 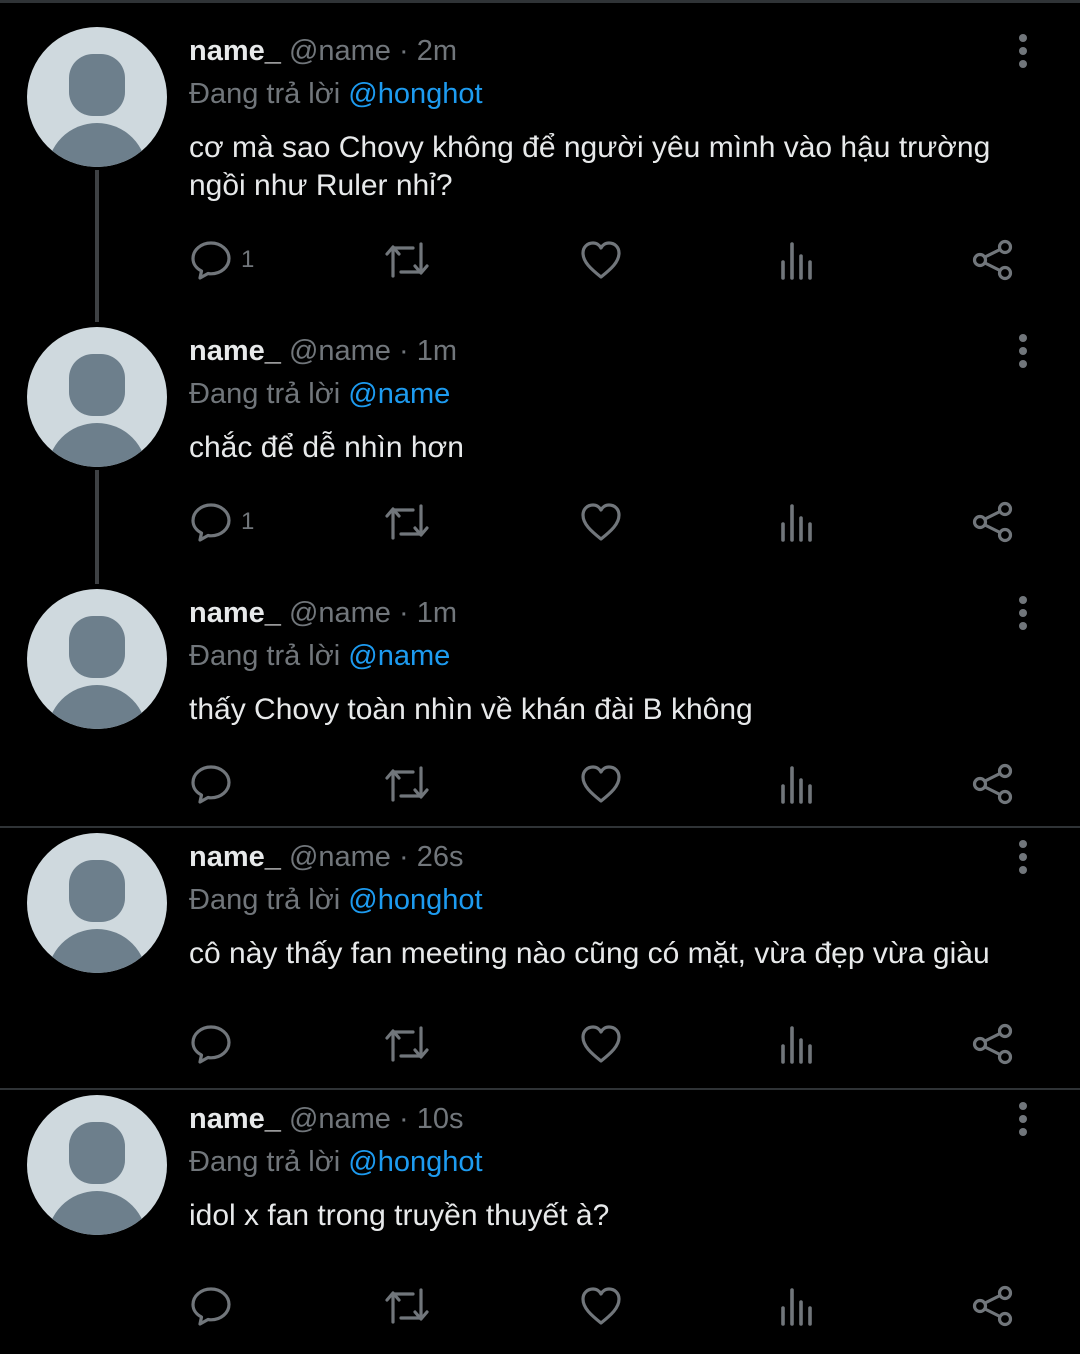 What do you see at coordinates (368, 51) in the screenshot?
I see `handle-and-time: @name · 2m` at bounding box center [368, 51].